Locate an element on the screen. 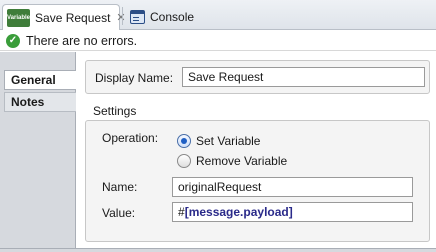 The width and height of the screenshot is (436, 252). nav-item-notes: Notes is located at coordinates (40, 102).